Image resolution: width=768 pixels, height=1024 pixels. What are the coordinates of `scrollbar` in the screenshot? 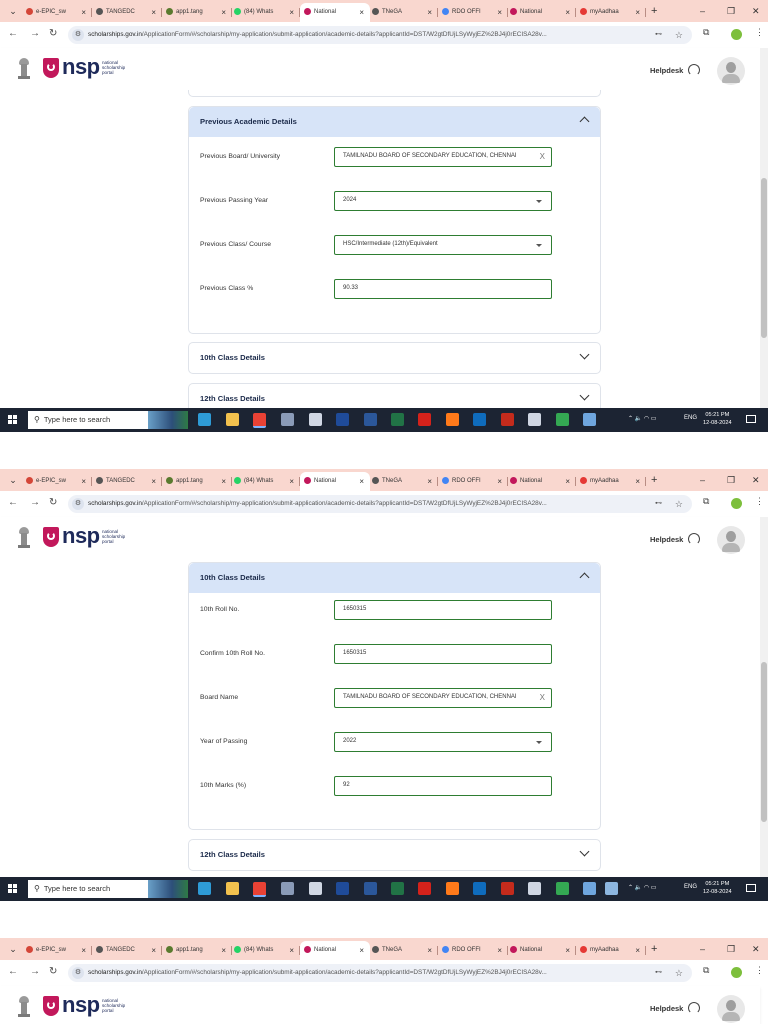 It's located at (764, 697).